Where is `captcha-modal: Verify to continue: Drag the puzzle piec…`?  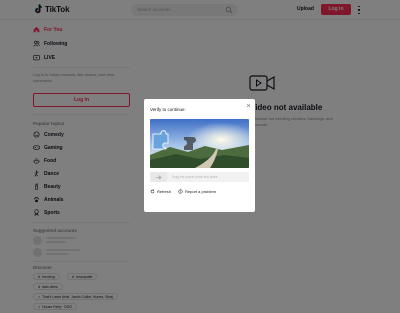
captcha-modal: Verify to continue: Drag the puzzle piec… is located at coordinates (199, 155).